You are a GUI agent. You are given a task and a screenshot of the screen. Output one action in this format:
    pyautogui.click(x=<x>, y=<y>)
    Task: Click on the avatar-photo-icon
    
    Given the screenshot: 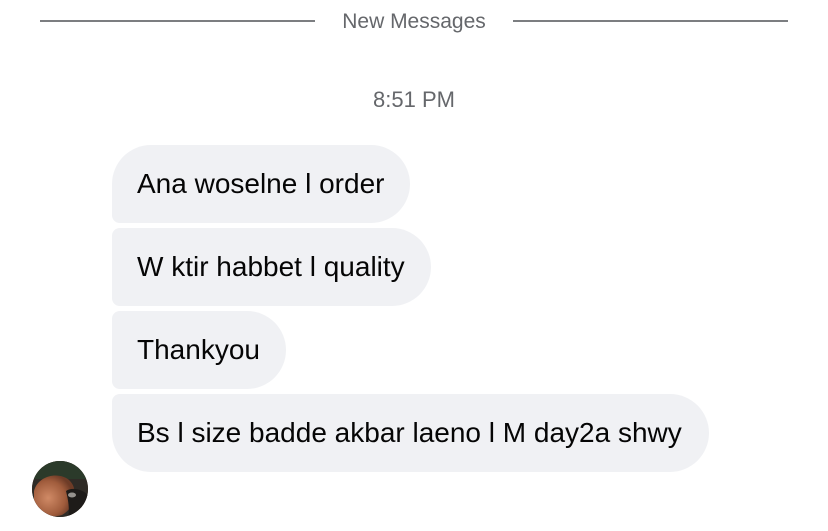 What is the action you would take?
    pyautogui.click(x=60, y=489)
    